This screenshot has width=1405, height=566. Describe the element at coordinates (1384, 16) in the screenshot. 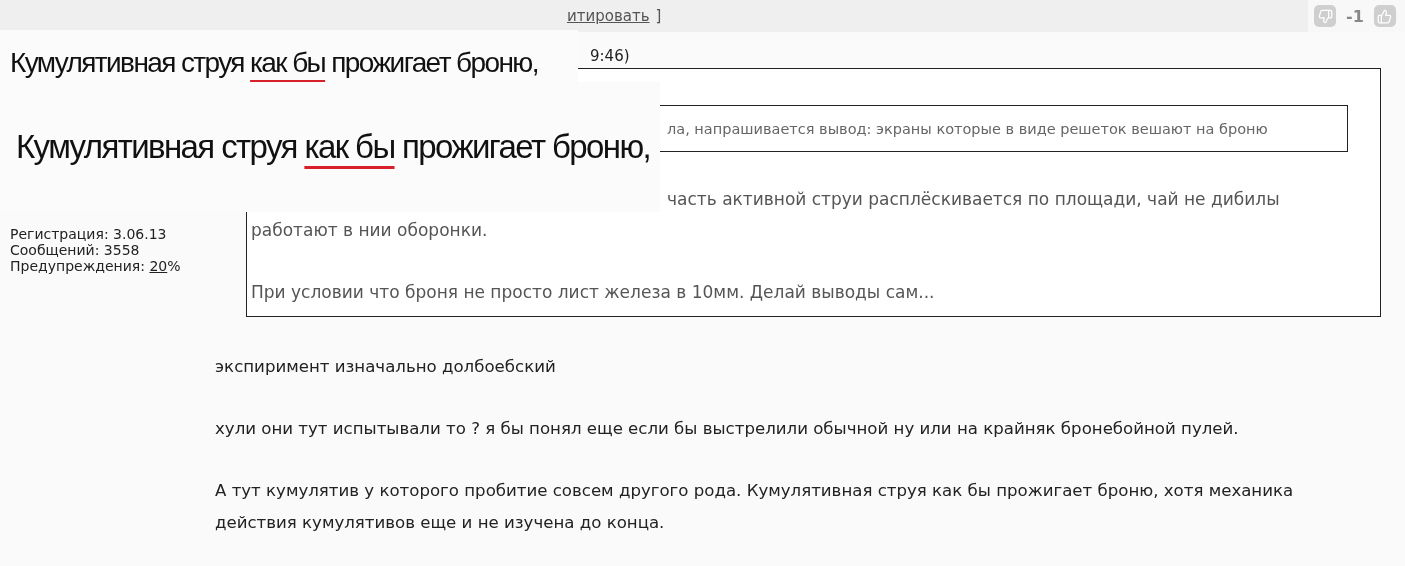

I see `thumbs-up-icon` at that location.